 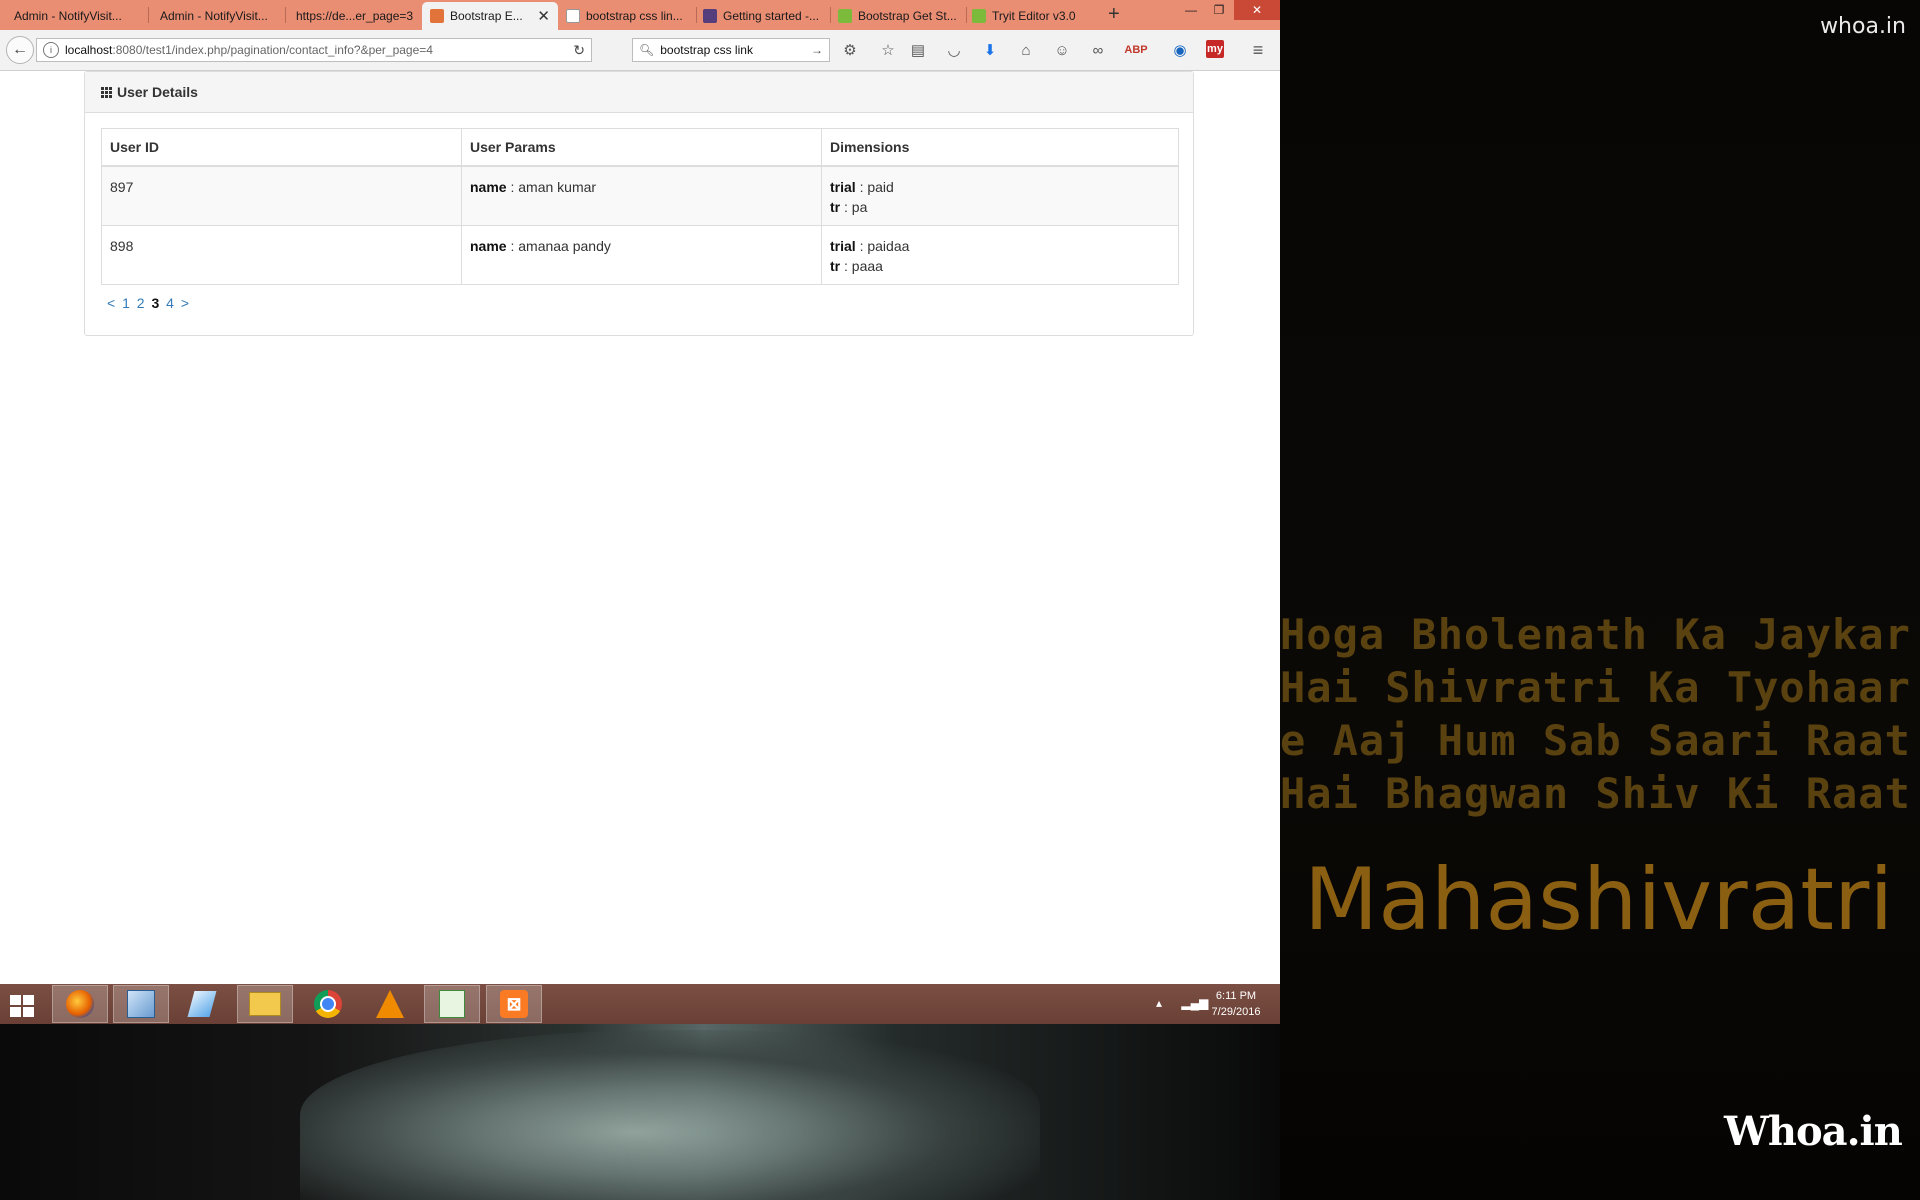 I want to click on user-params-cell: name : aman kumar, so click(x=641, y=195).